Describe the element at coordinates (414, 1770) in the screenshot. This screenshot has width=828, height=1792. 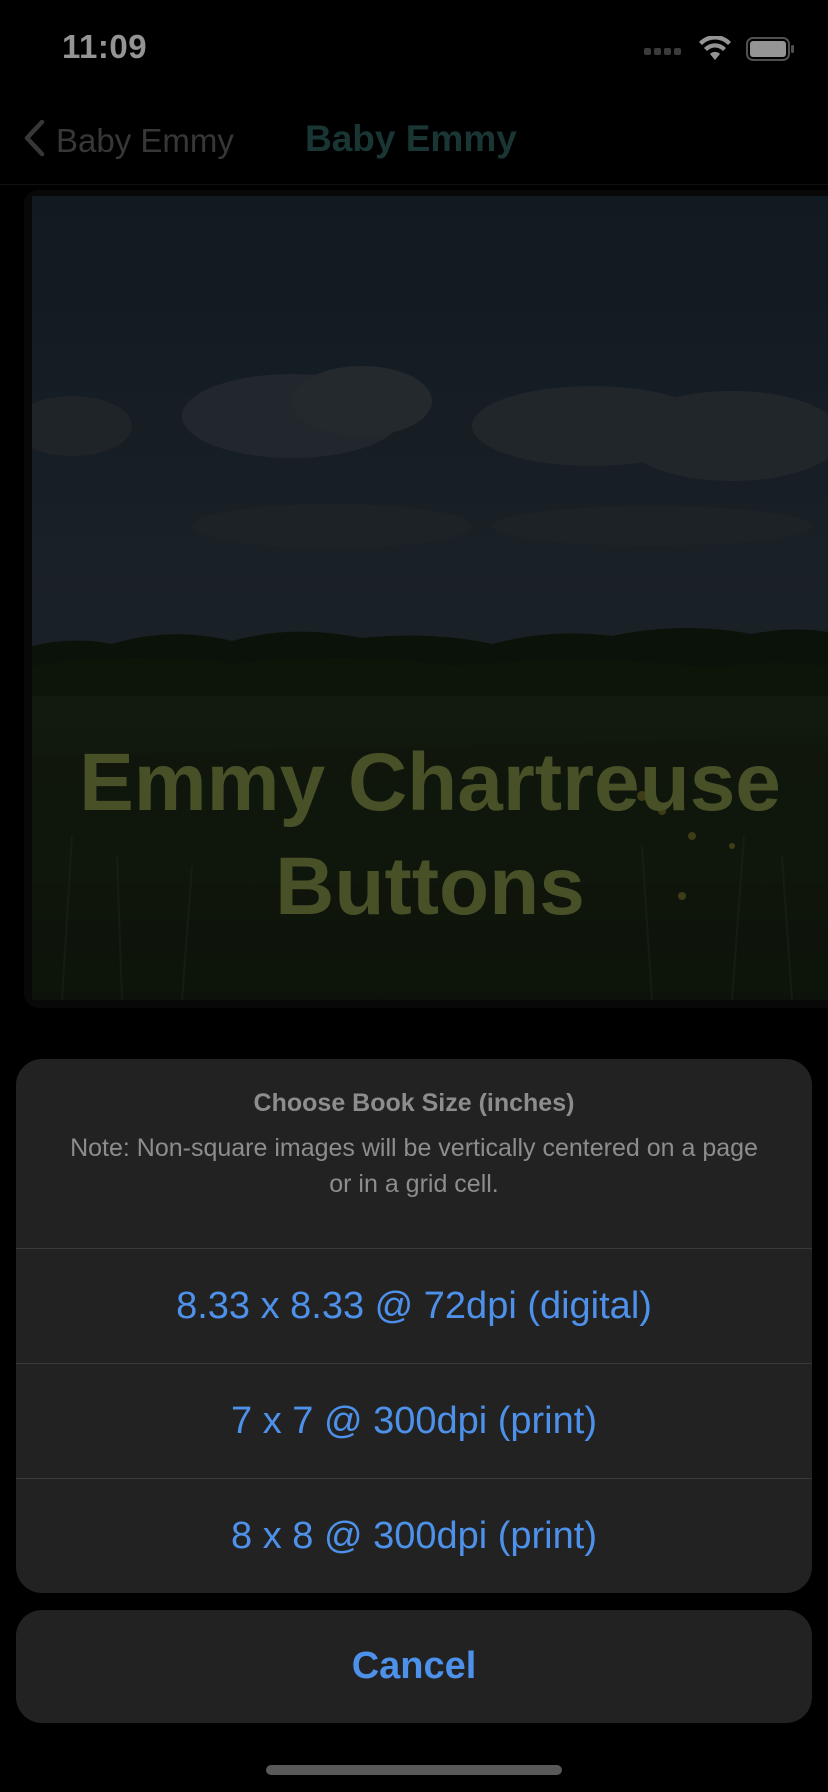
I see `home-indicator` at that location.